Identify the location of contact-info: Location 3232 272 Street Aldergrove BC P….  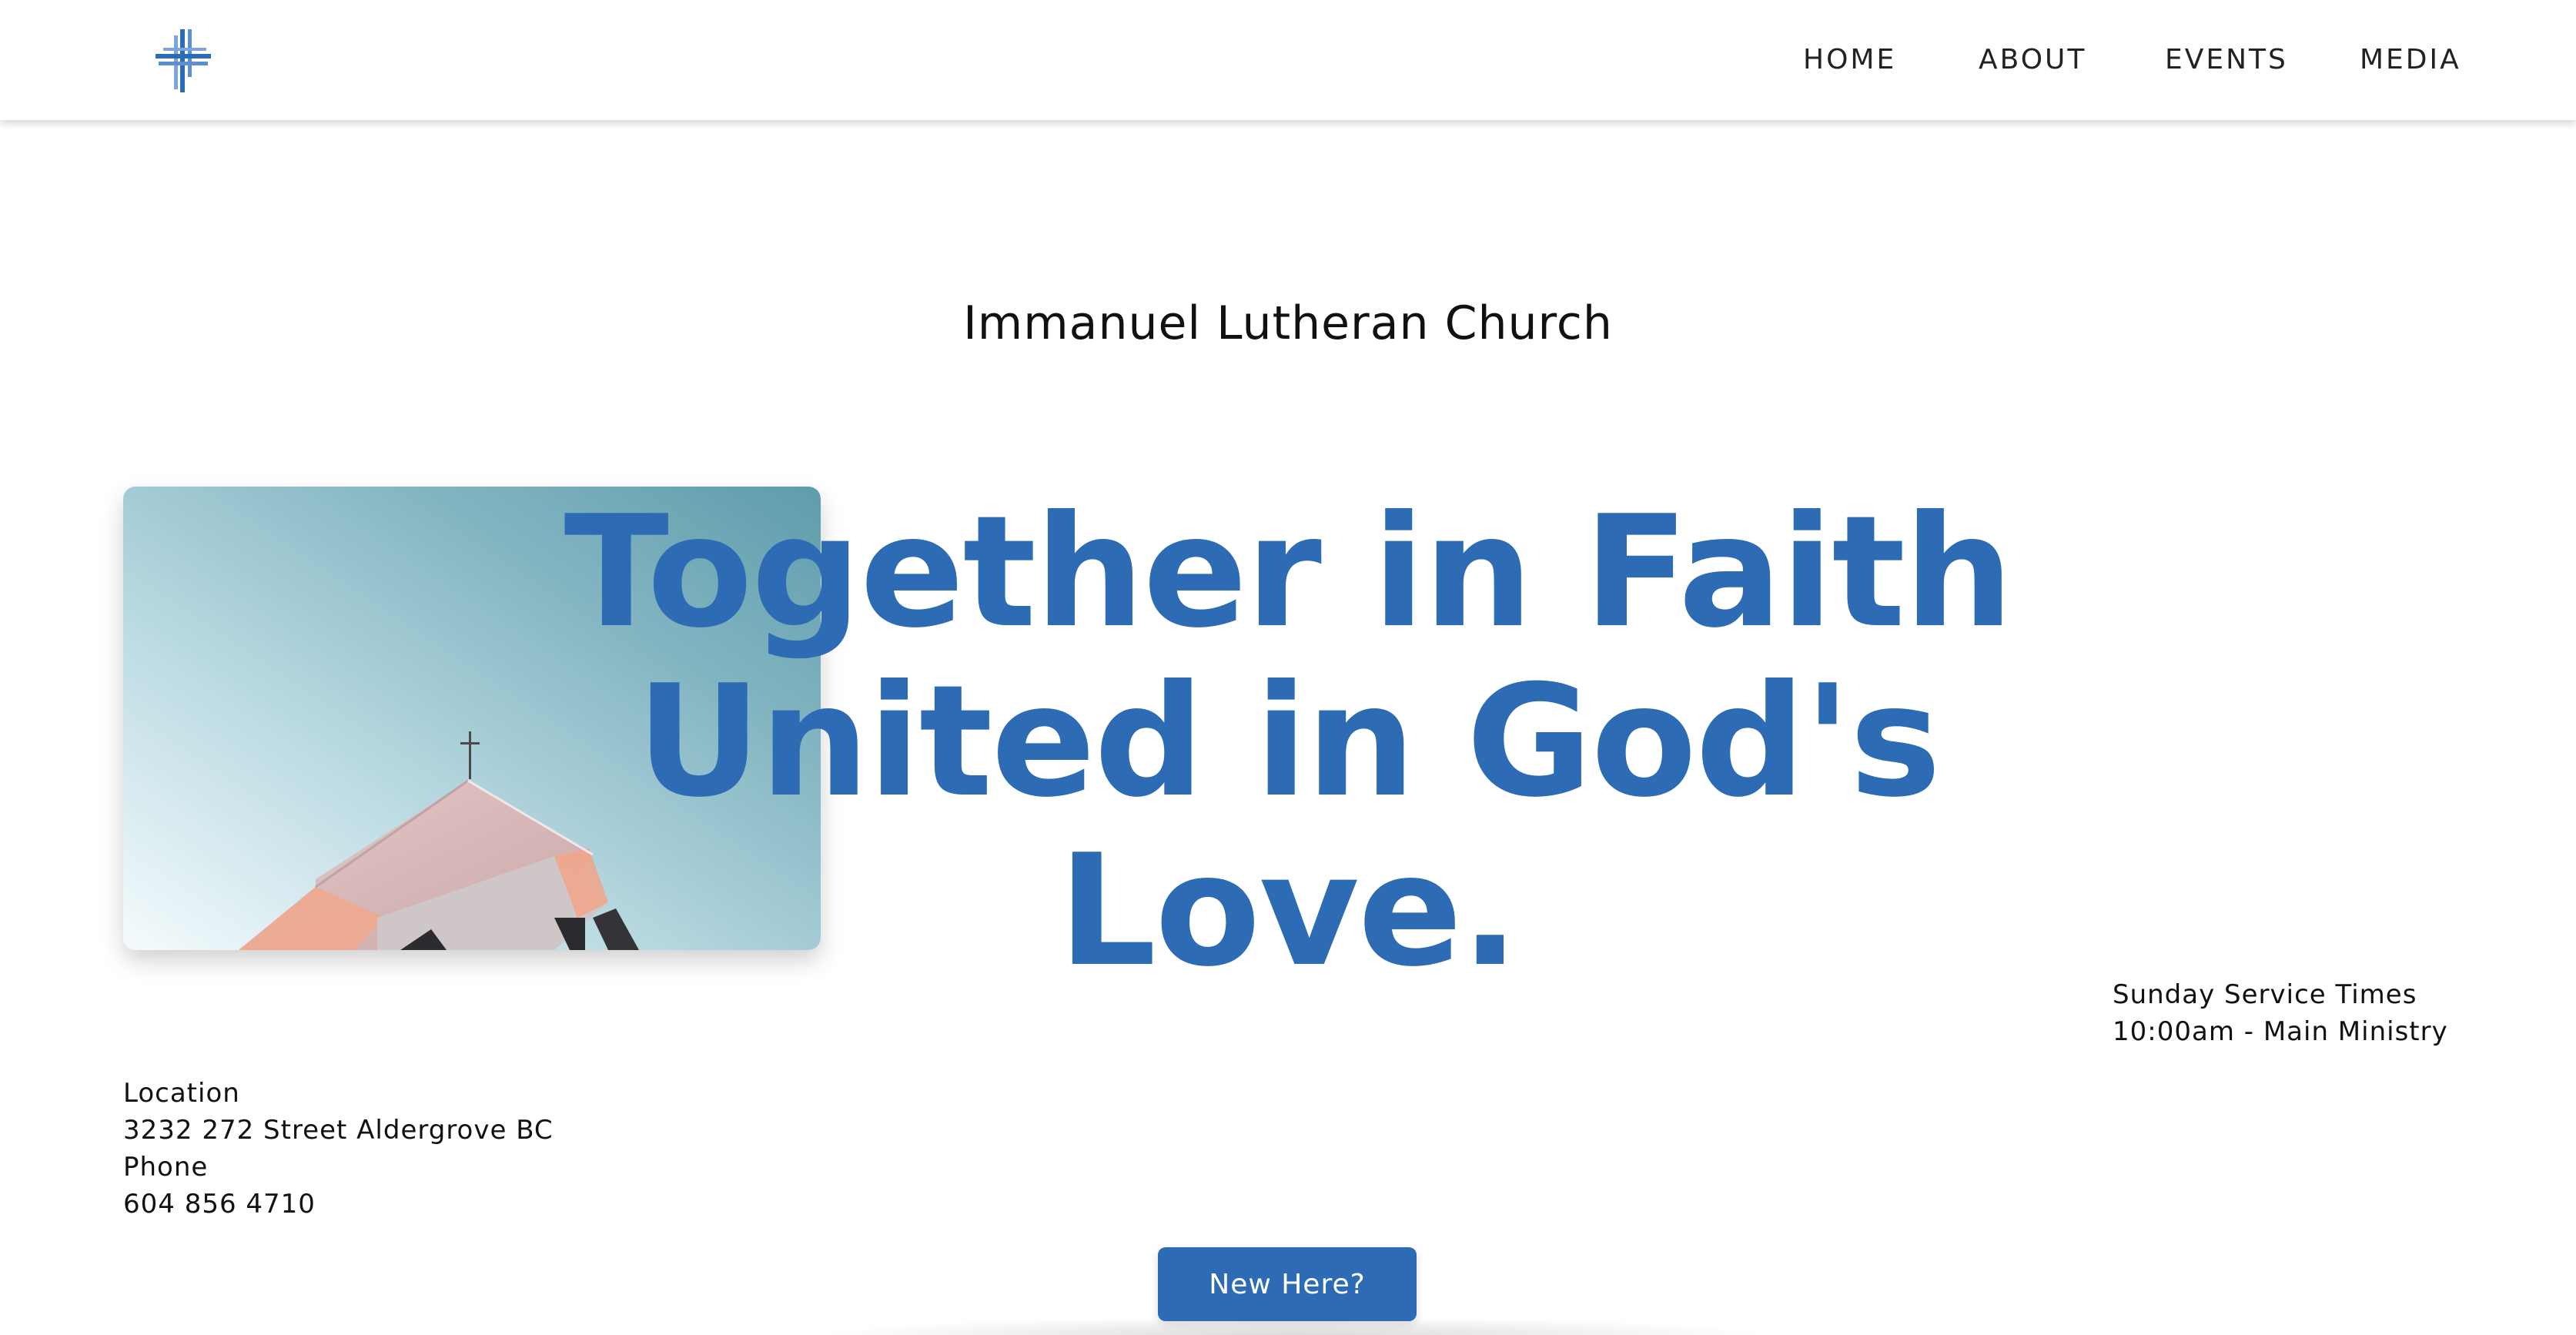
(339, 1149).